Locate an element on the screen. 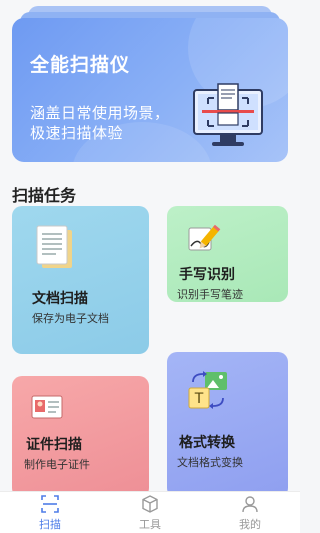  format-convert-icon: T is located at coordinates (207, 390).